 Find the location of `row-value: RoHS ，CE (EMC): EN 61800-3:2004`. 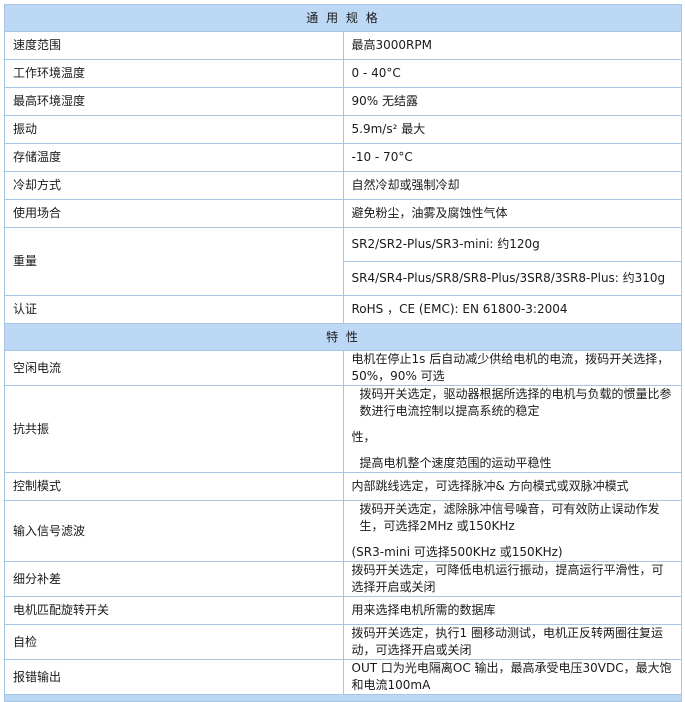

row-value: RoHS ，CE (EMC): EN 61800-3:2004 is located at coordinates (512, 309).